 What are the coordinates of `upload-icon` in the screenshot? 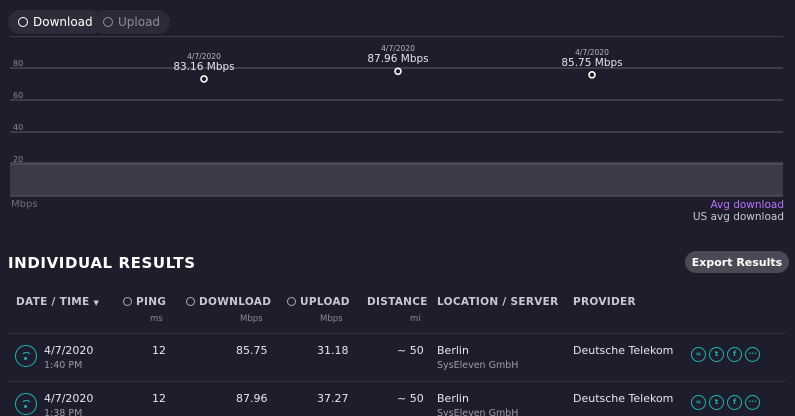 It's located at (108, 22).